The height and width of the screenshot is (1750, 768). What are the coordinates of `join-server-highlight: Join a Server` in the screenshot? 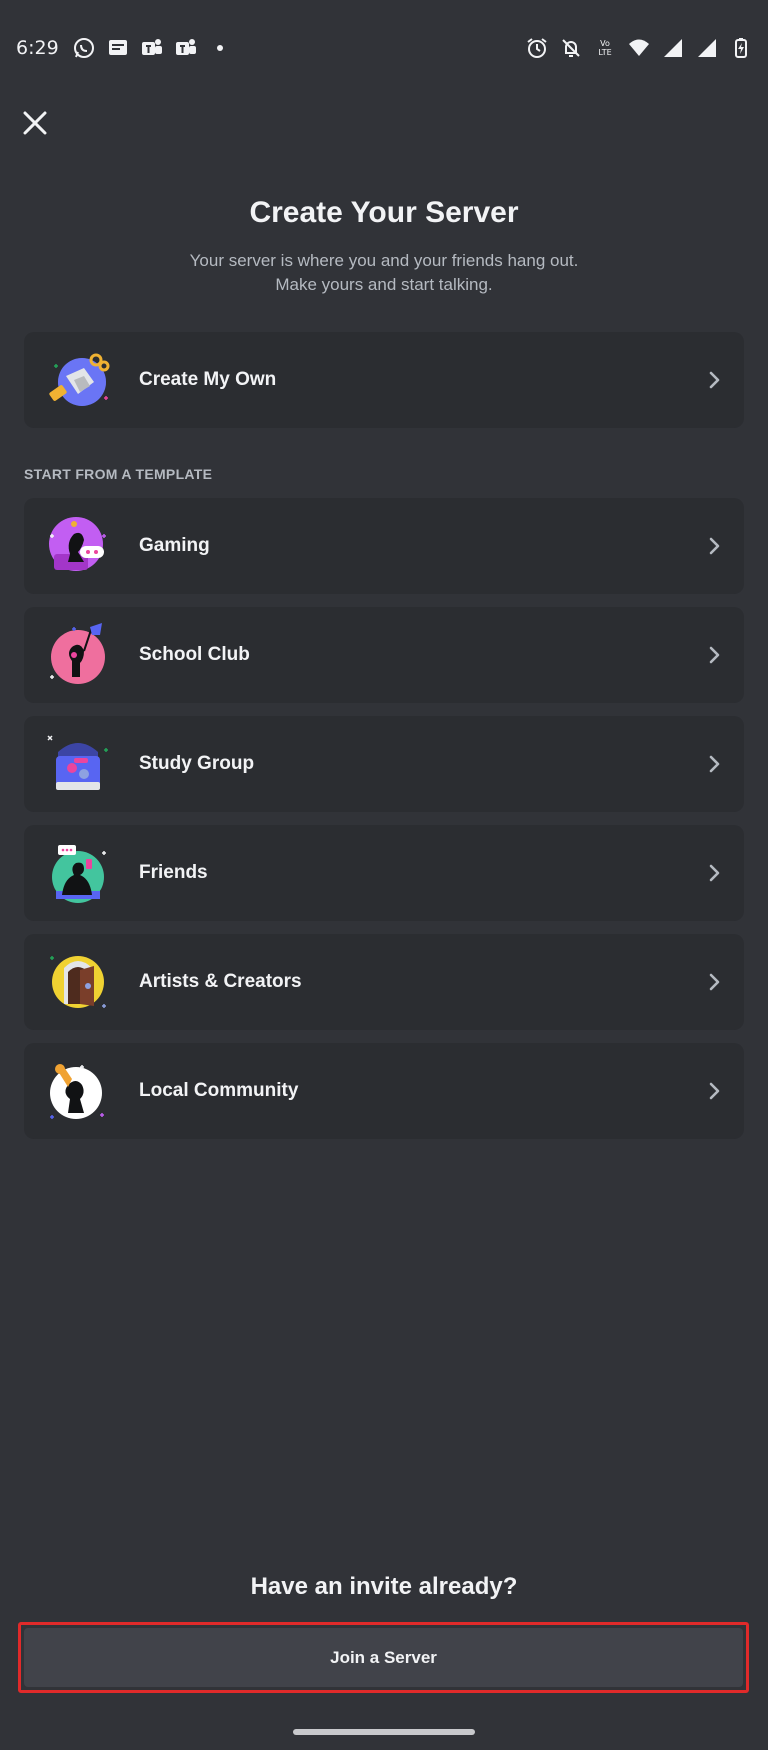 It's located at (383, 1657).